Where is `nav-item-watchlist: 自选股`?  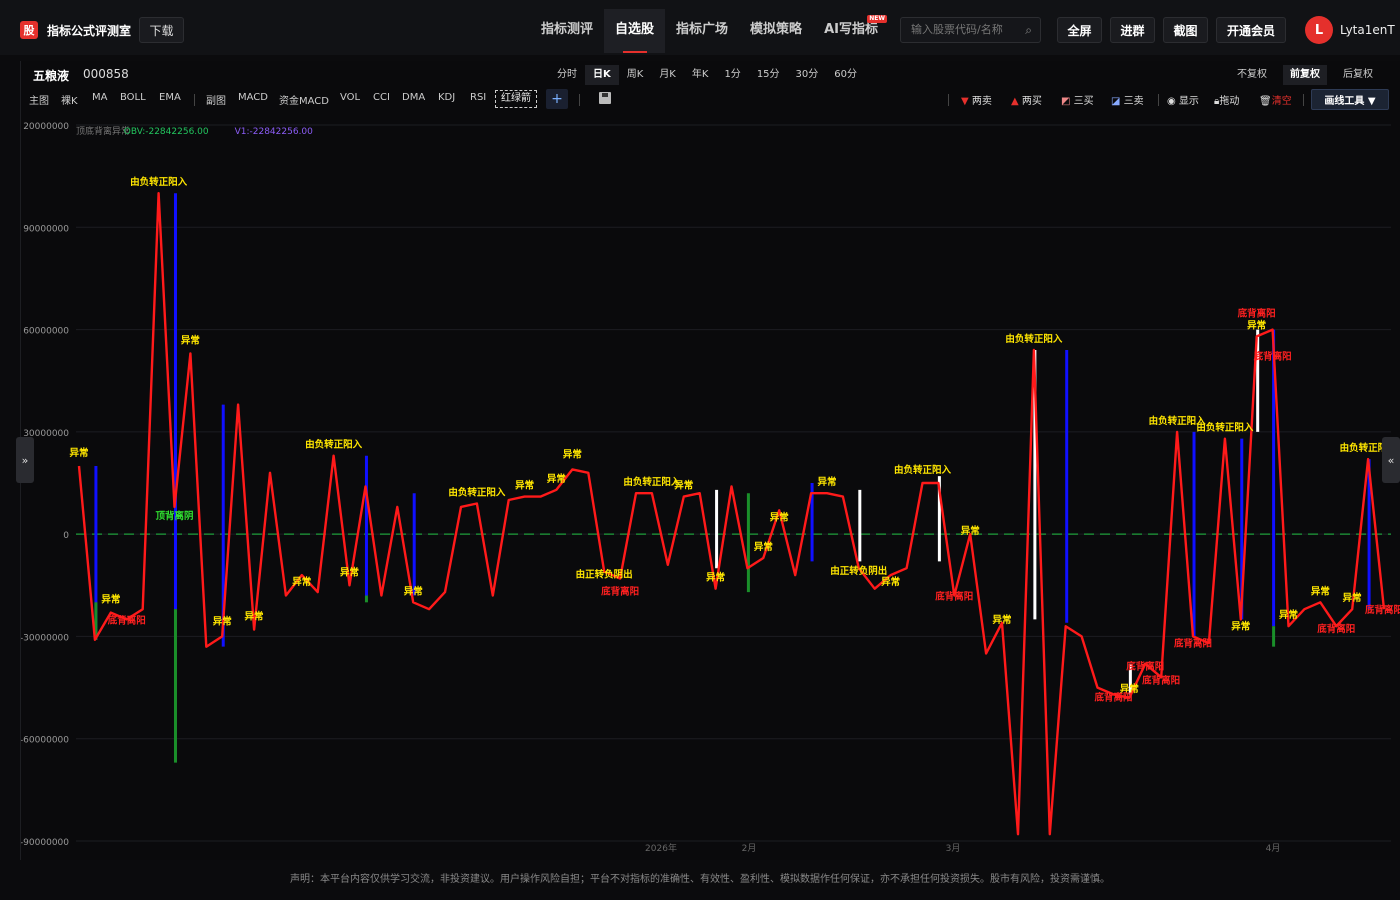
nav-item-watchlist: 自选股 is located at coordinates (635, 31).